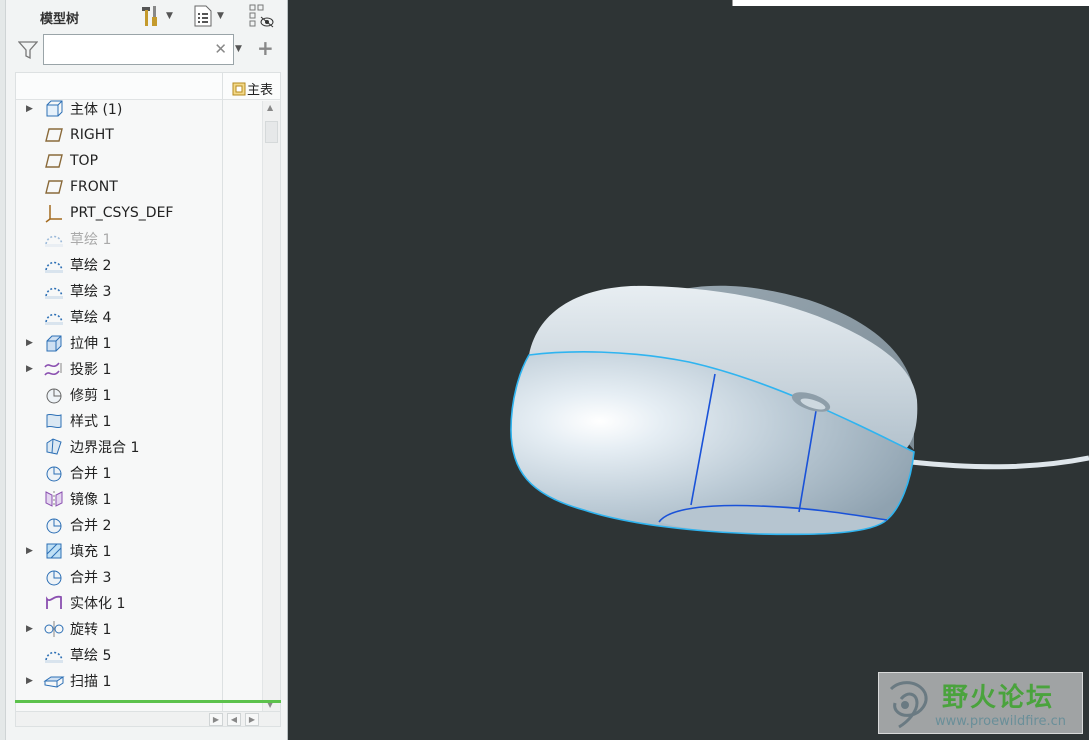 The height and width of the screenshot is (740, 1089). What do you see at coordinates (91, 630) in the screenshot?
I see `tree-item-label: 旋转 1` at bounding box center [91, 630].